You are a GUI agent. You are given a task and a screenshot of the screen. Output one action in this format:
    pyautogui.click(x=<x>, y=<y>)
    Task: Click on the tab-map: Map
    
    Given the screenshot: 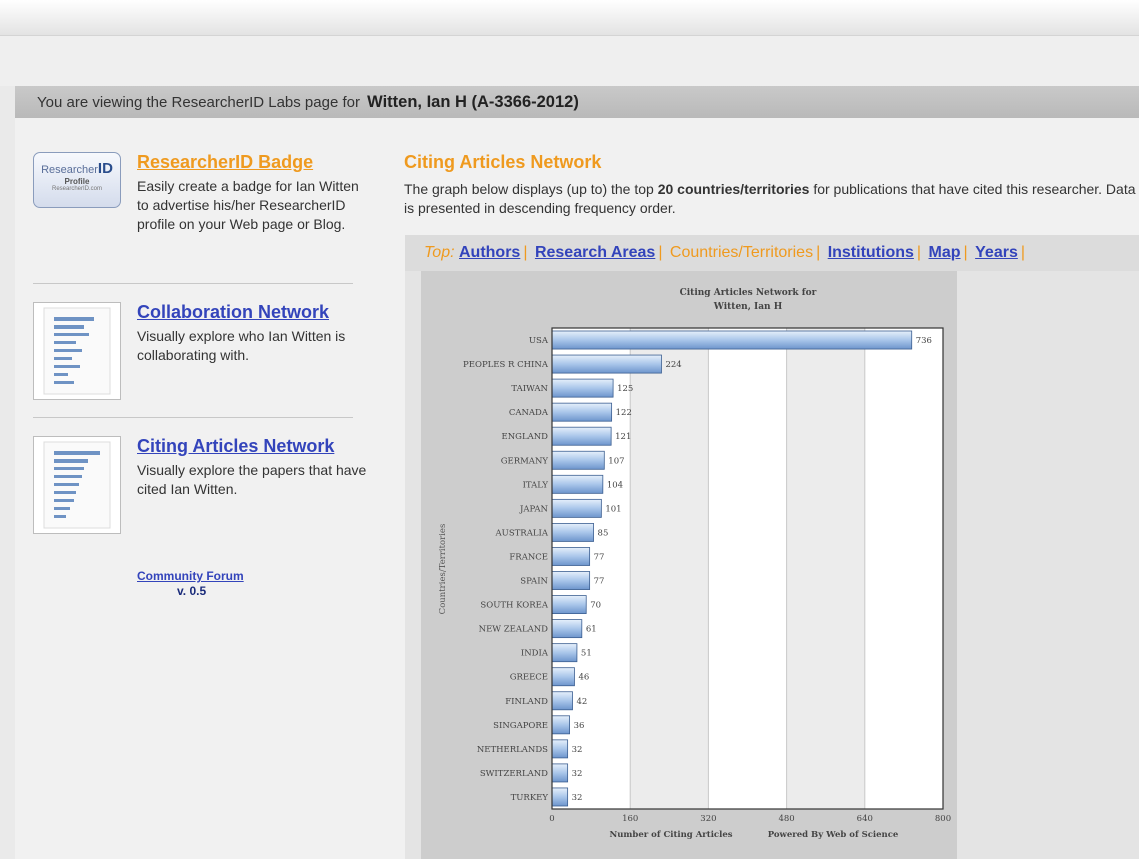 What is the action you would take?
    pyautogui.click(x=945, y=252)
    